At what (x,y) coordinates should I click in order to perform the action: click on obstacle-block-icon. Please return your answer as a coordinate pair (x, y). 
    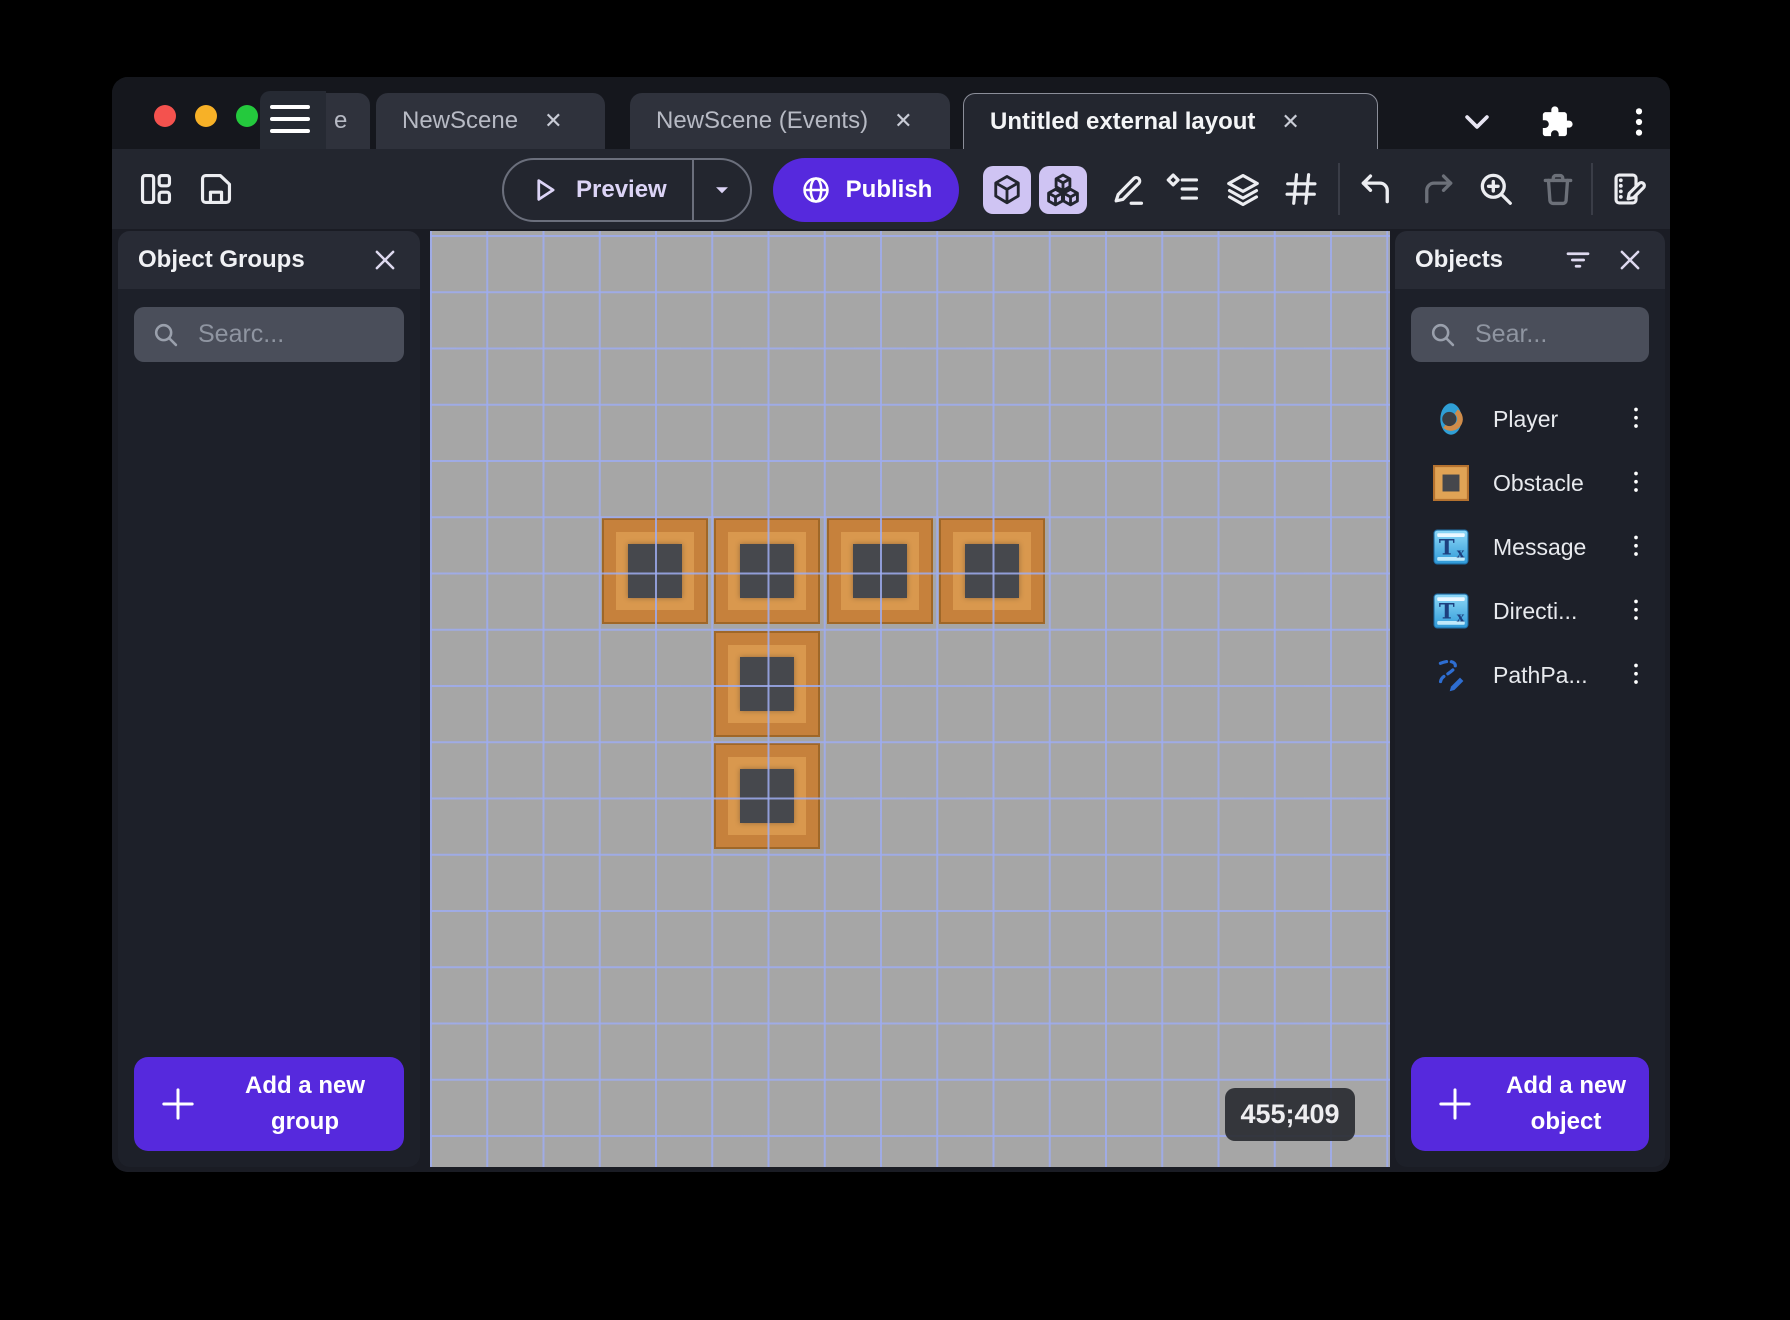
    Looking at the image, I should click on (1451, 483).